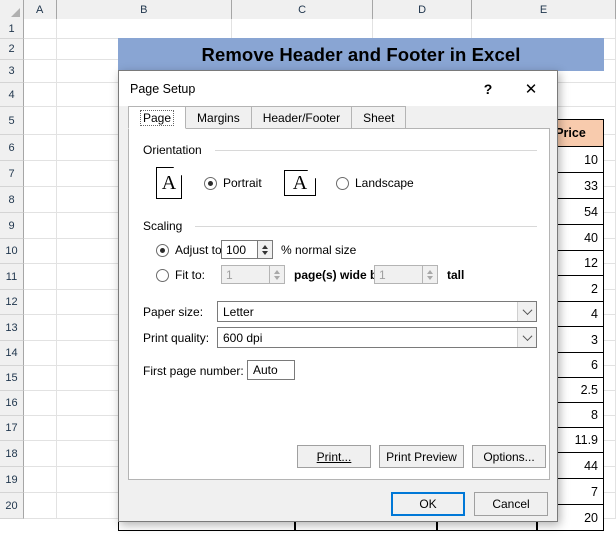 Image resolution: width=616 pixels, height=541 pixels. Describe the element at coordinates (531, 88) in the screenshot. I see `close-icon: ✕` at that location.